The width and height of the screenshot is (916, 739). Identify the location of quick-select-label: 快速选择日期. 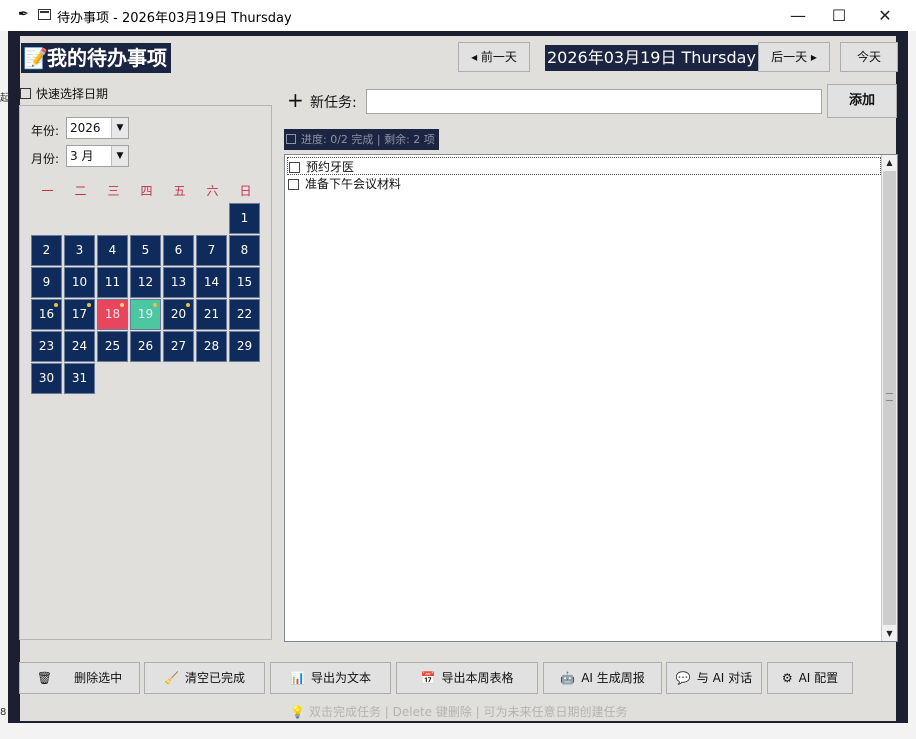
(64, 93).